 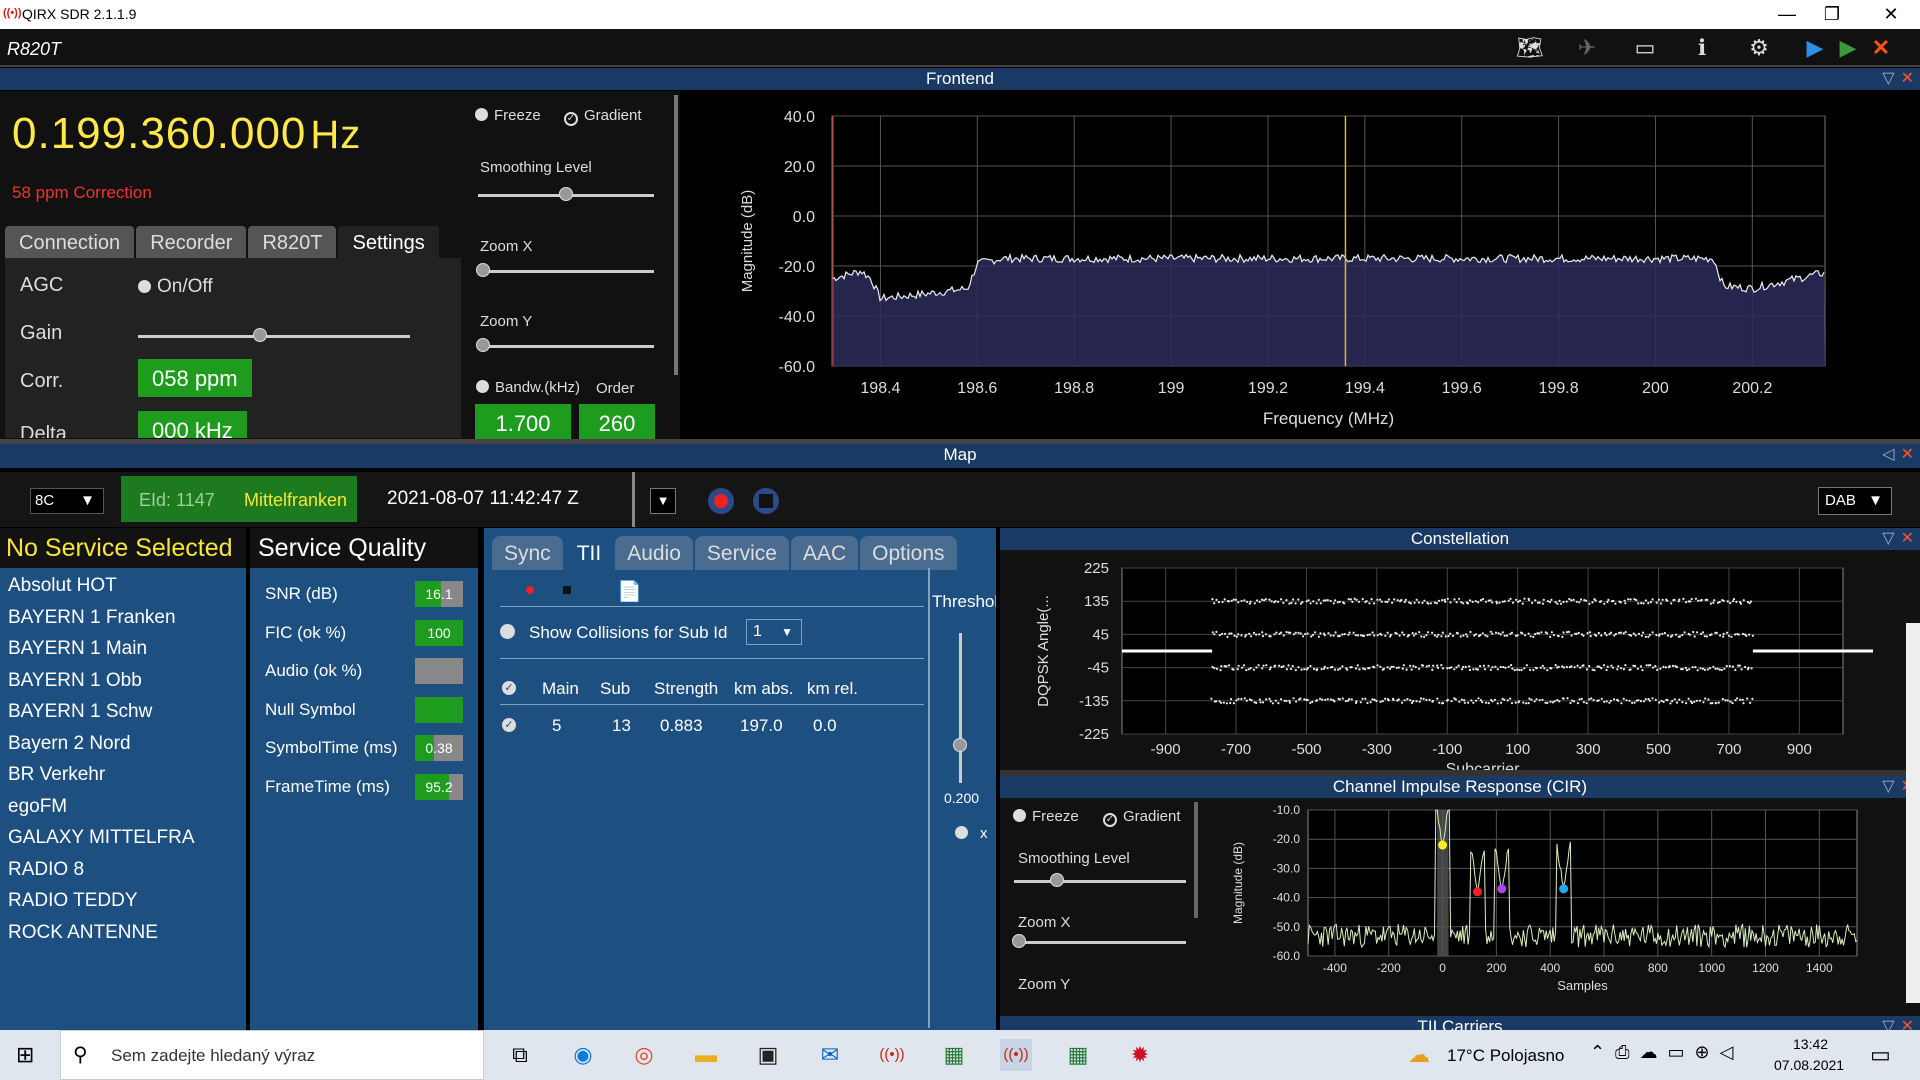 I want to click on constellation-collapse-icon: ▽, so click(x=1888, y=538).